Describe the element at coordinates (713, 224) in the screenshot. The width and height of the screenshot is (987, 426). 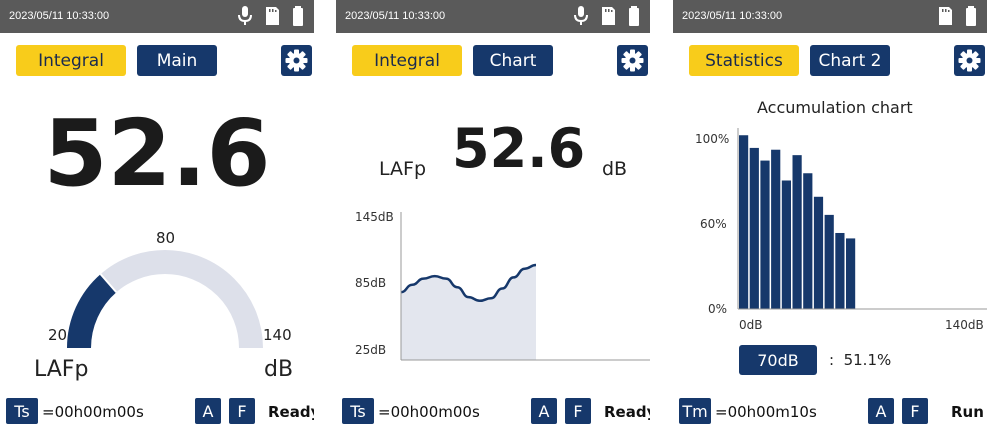
I see `y-tick-label: 60%` at that location.